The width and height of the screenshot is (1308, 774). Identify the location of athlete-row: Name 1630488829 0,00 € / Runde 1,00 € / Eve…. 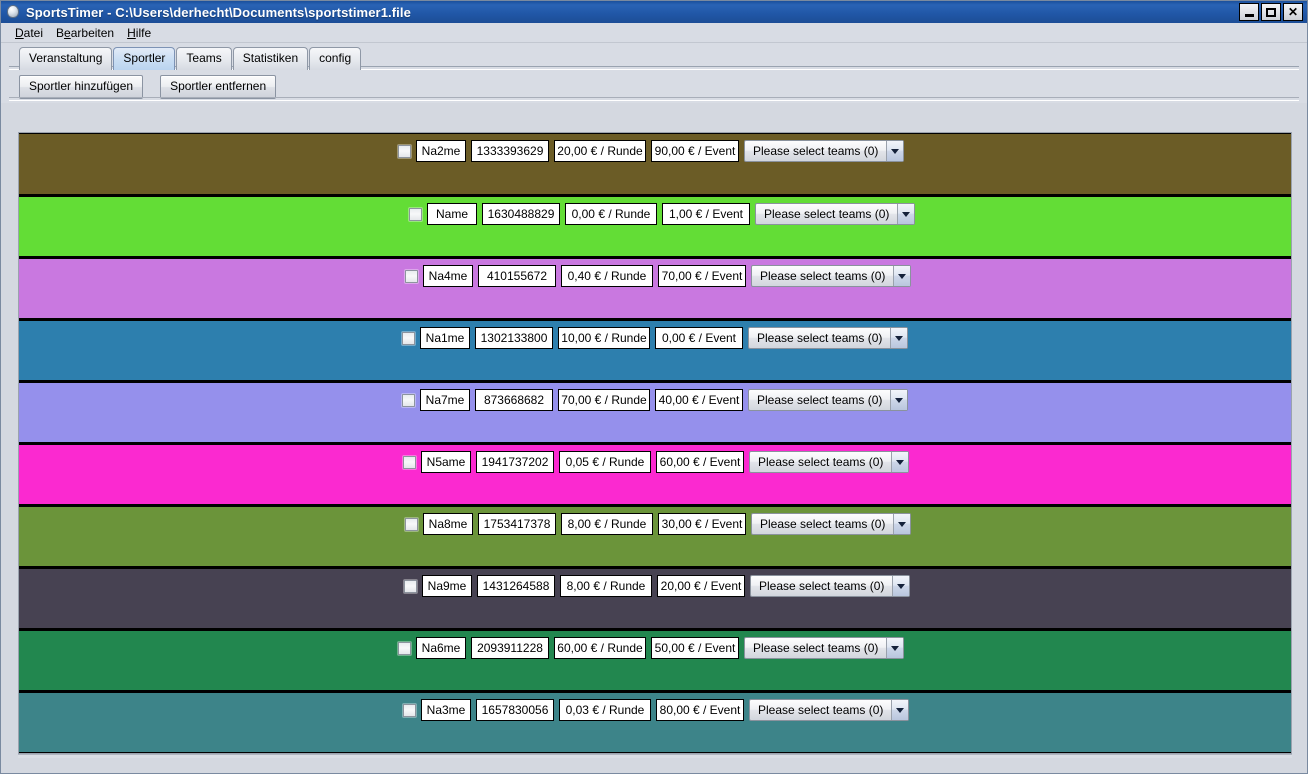
(655, 226).